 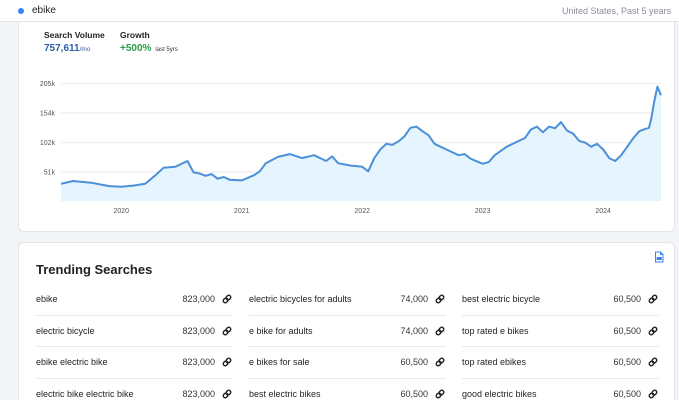 What do you see at coordinates (537, 394) in the screenshot?
I see `trending-search-term: good electric bikes` at bounding box center [537, 394].